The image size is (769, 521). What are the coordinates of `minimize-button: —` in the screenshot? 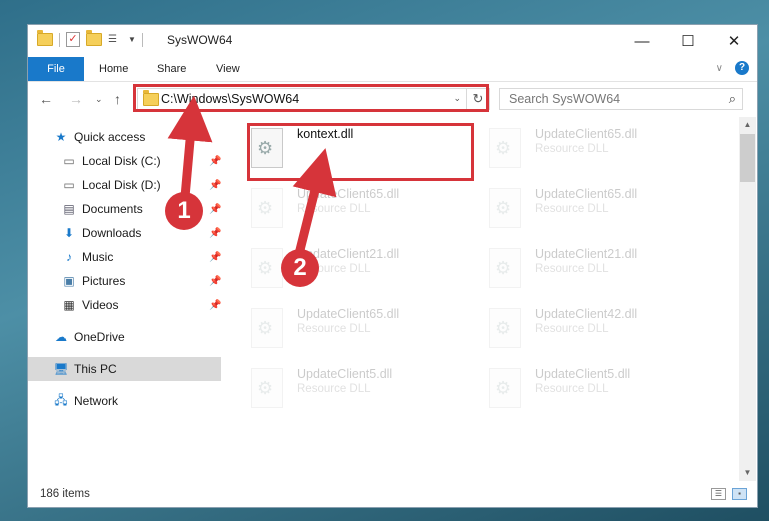 It's located at (642, 41).